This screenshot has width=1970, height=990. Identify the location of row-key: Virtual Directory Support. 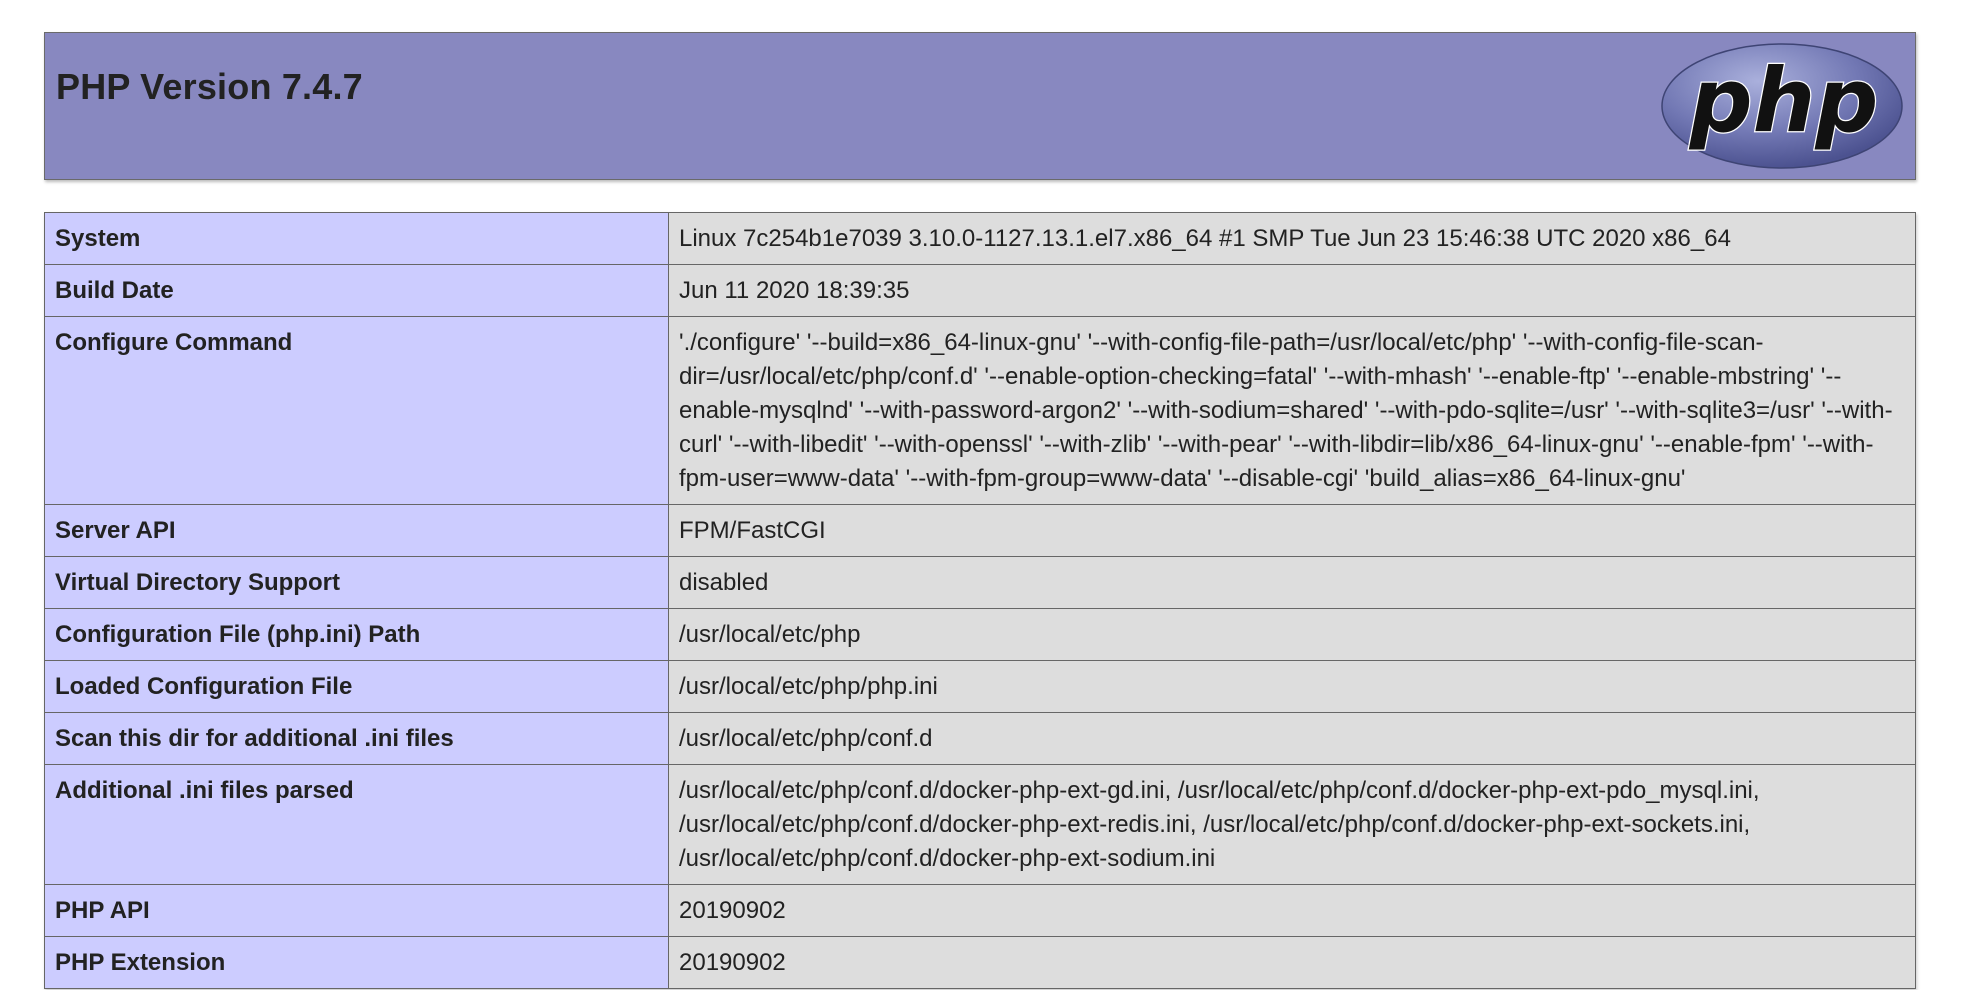
(356, 582).